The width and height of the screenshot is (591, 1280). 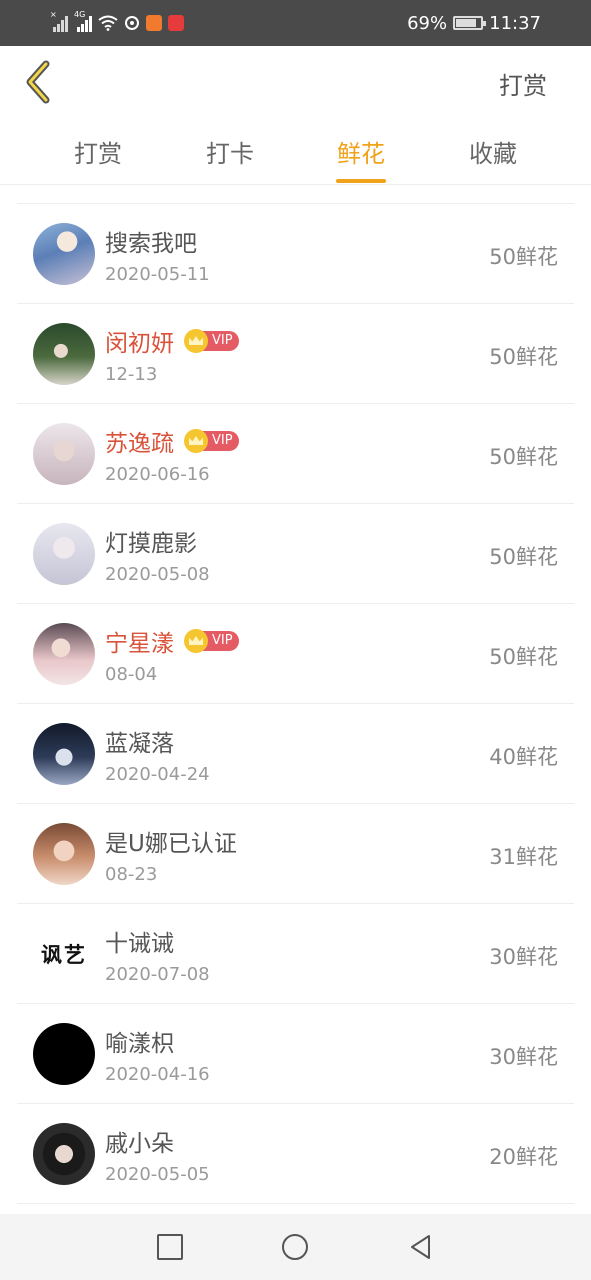 What do you see at coordinates (98, 151) in the screenshot?
I see `tab-reward: 打赏` at bounding box center [98, 151].